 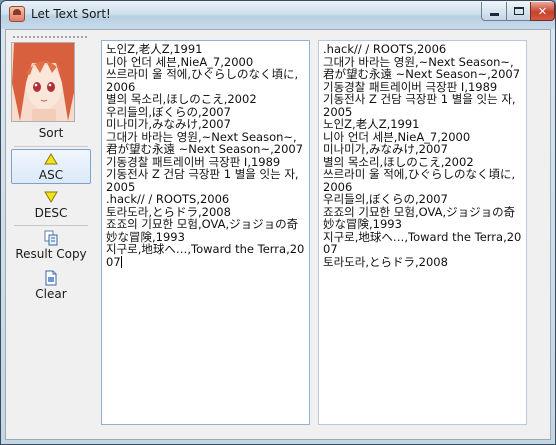 I want to click on close-icon: ✕, so click(x=542, y=11).